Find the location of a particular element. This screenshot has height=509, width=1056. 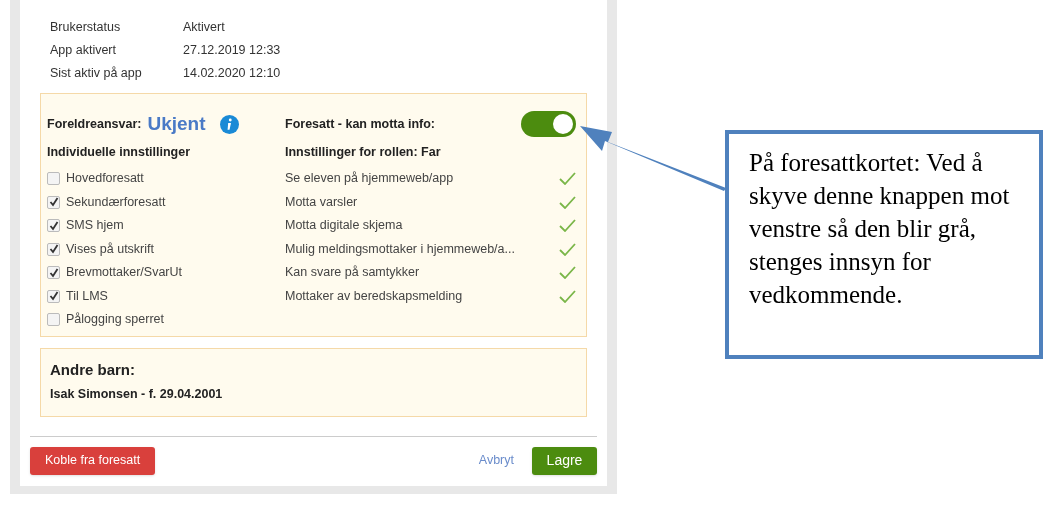

other-children-heading: Andre barn: is located at coordinates (93, 369).